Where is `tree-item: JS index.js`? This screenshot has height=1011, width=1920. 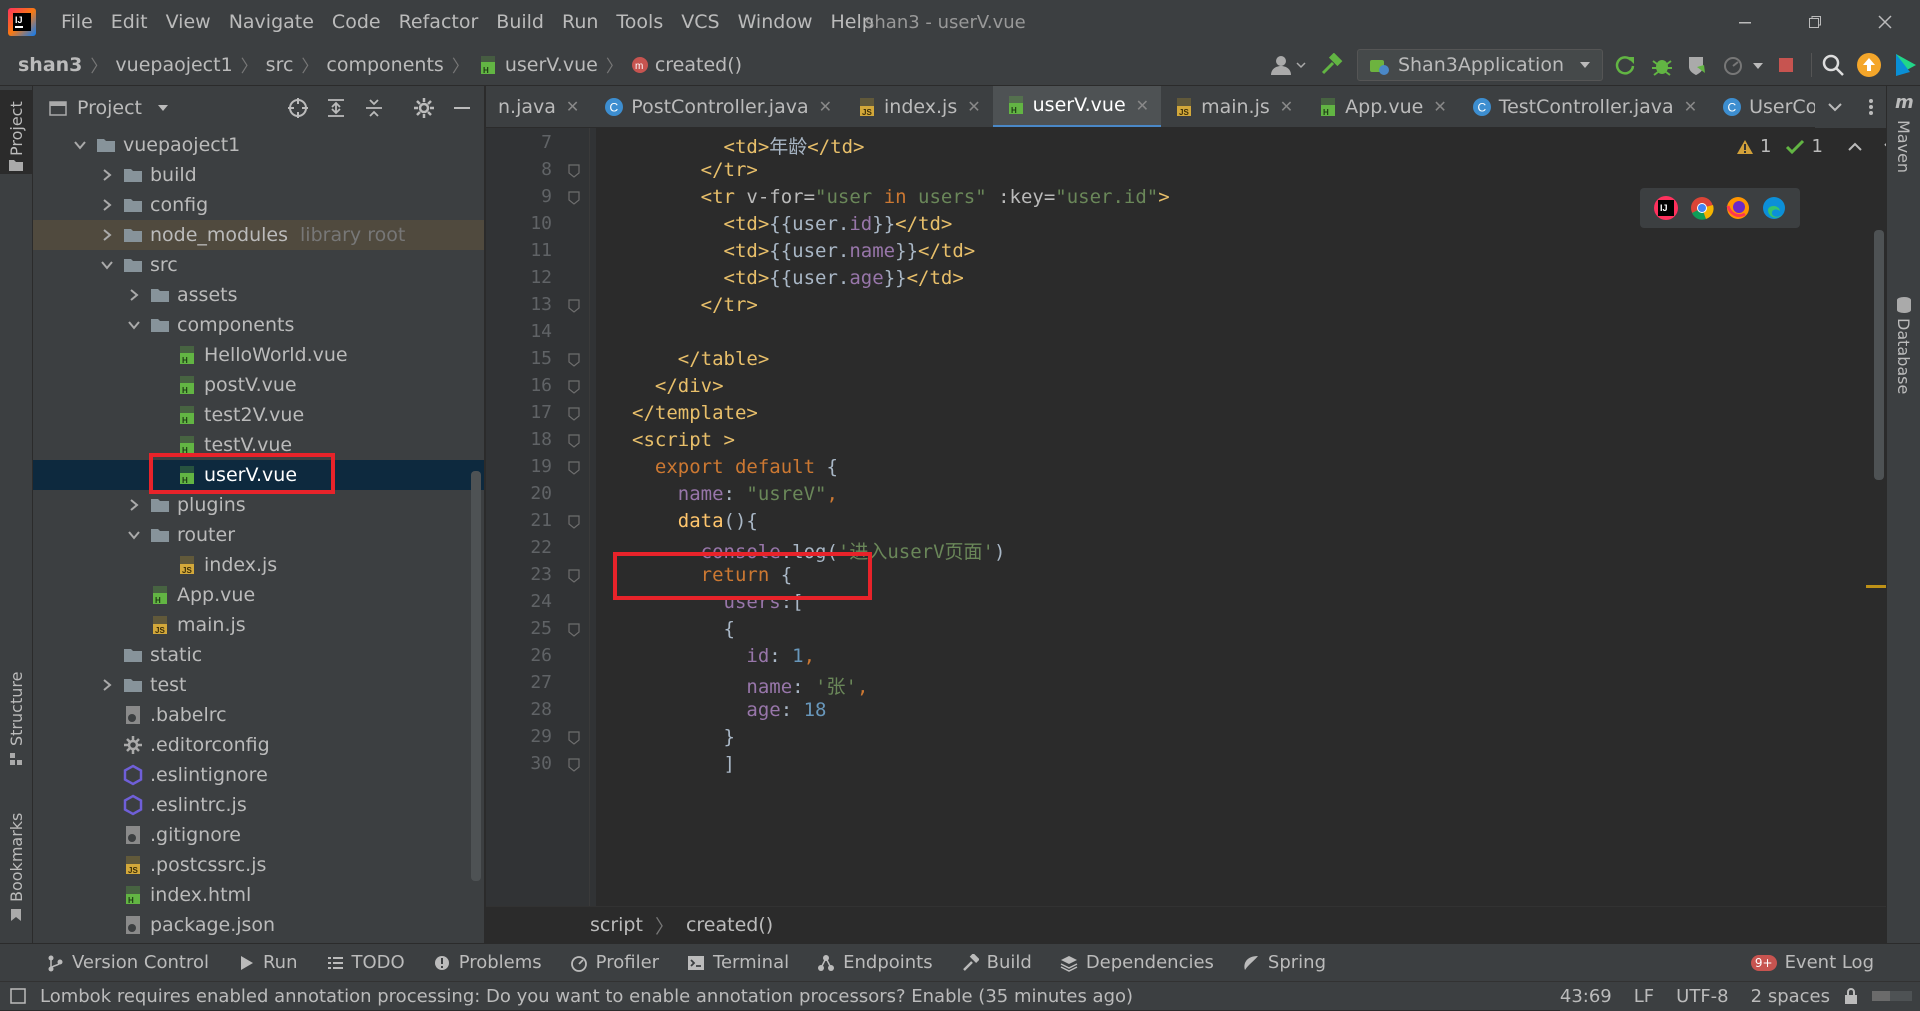 tree-item: JS index.js is located at coordinates (258, 565).